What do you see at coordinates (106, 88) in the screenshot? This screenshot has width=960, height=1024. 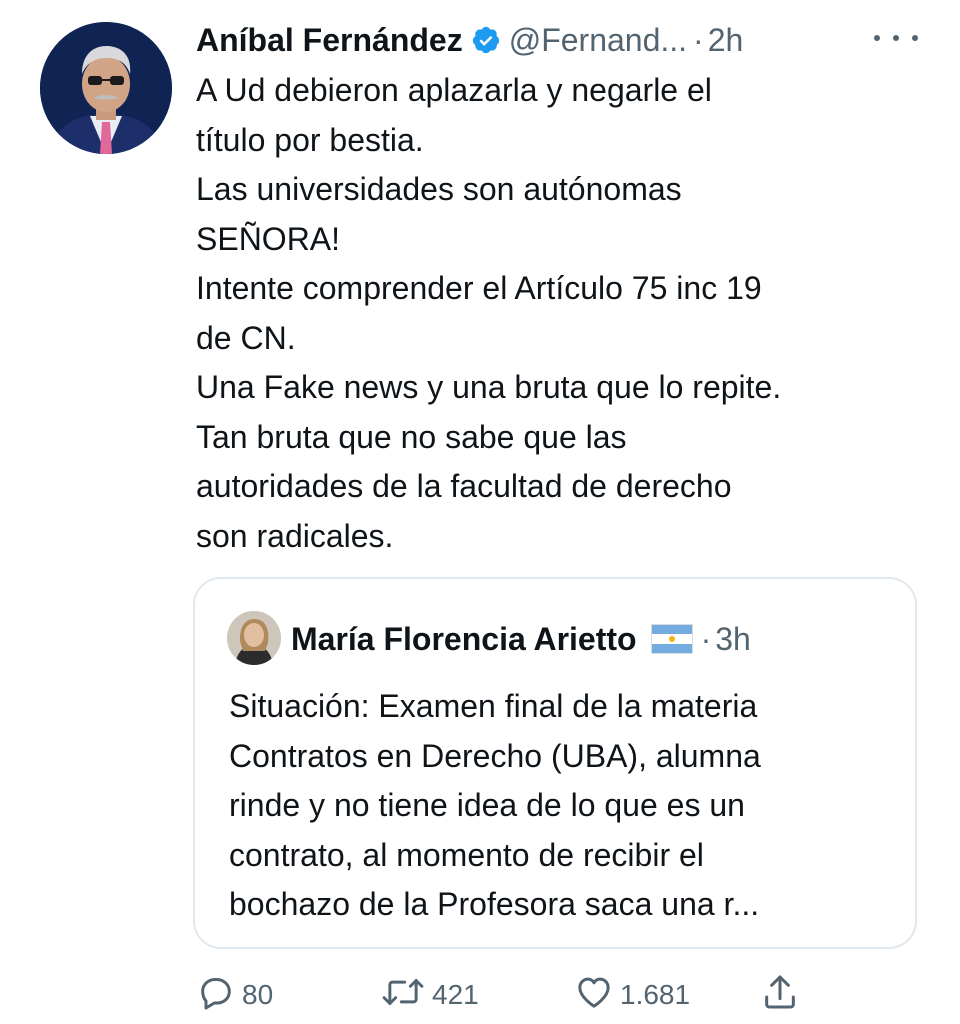 I see `author-avatar` at bounding box center [106, 88].